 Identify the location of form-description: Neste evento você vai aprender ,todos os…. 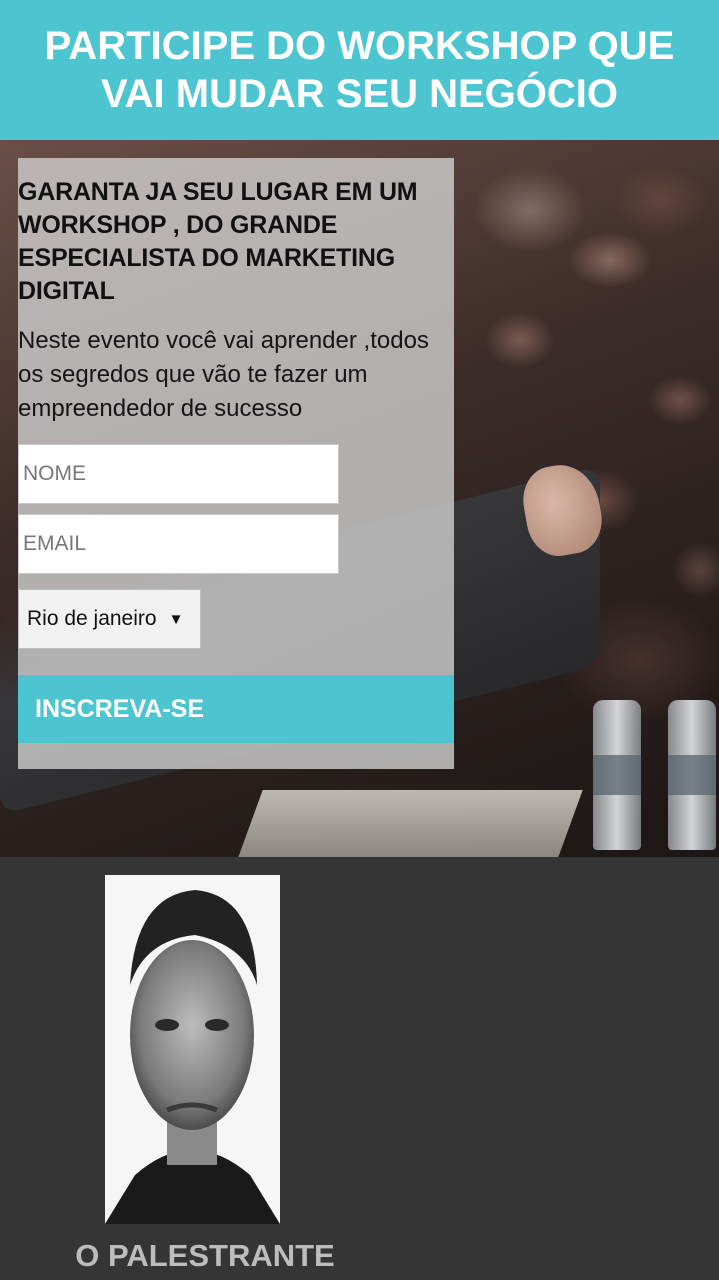
(223, 374).